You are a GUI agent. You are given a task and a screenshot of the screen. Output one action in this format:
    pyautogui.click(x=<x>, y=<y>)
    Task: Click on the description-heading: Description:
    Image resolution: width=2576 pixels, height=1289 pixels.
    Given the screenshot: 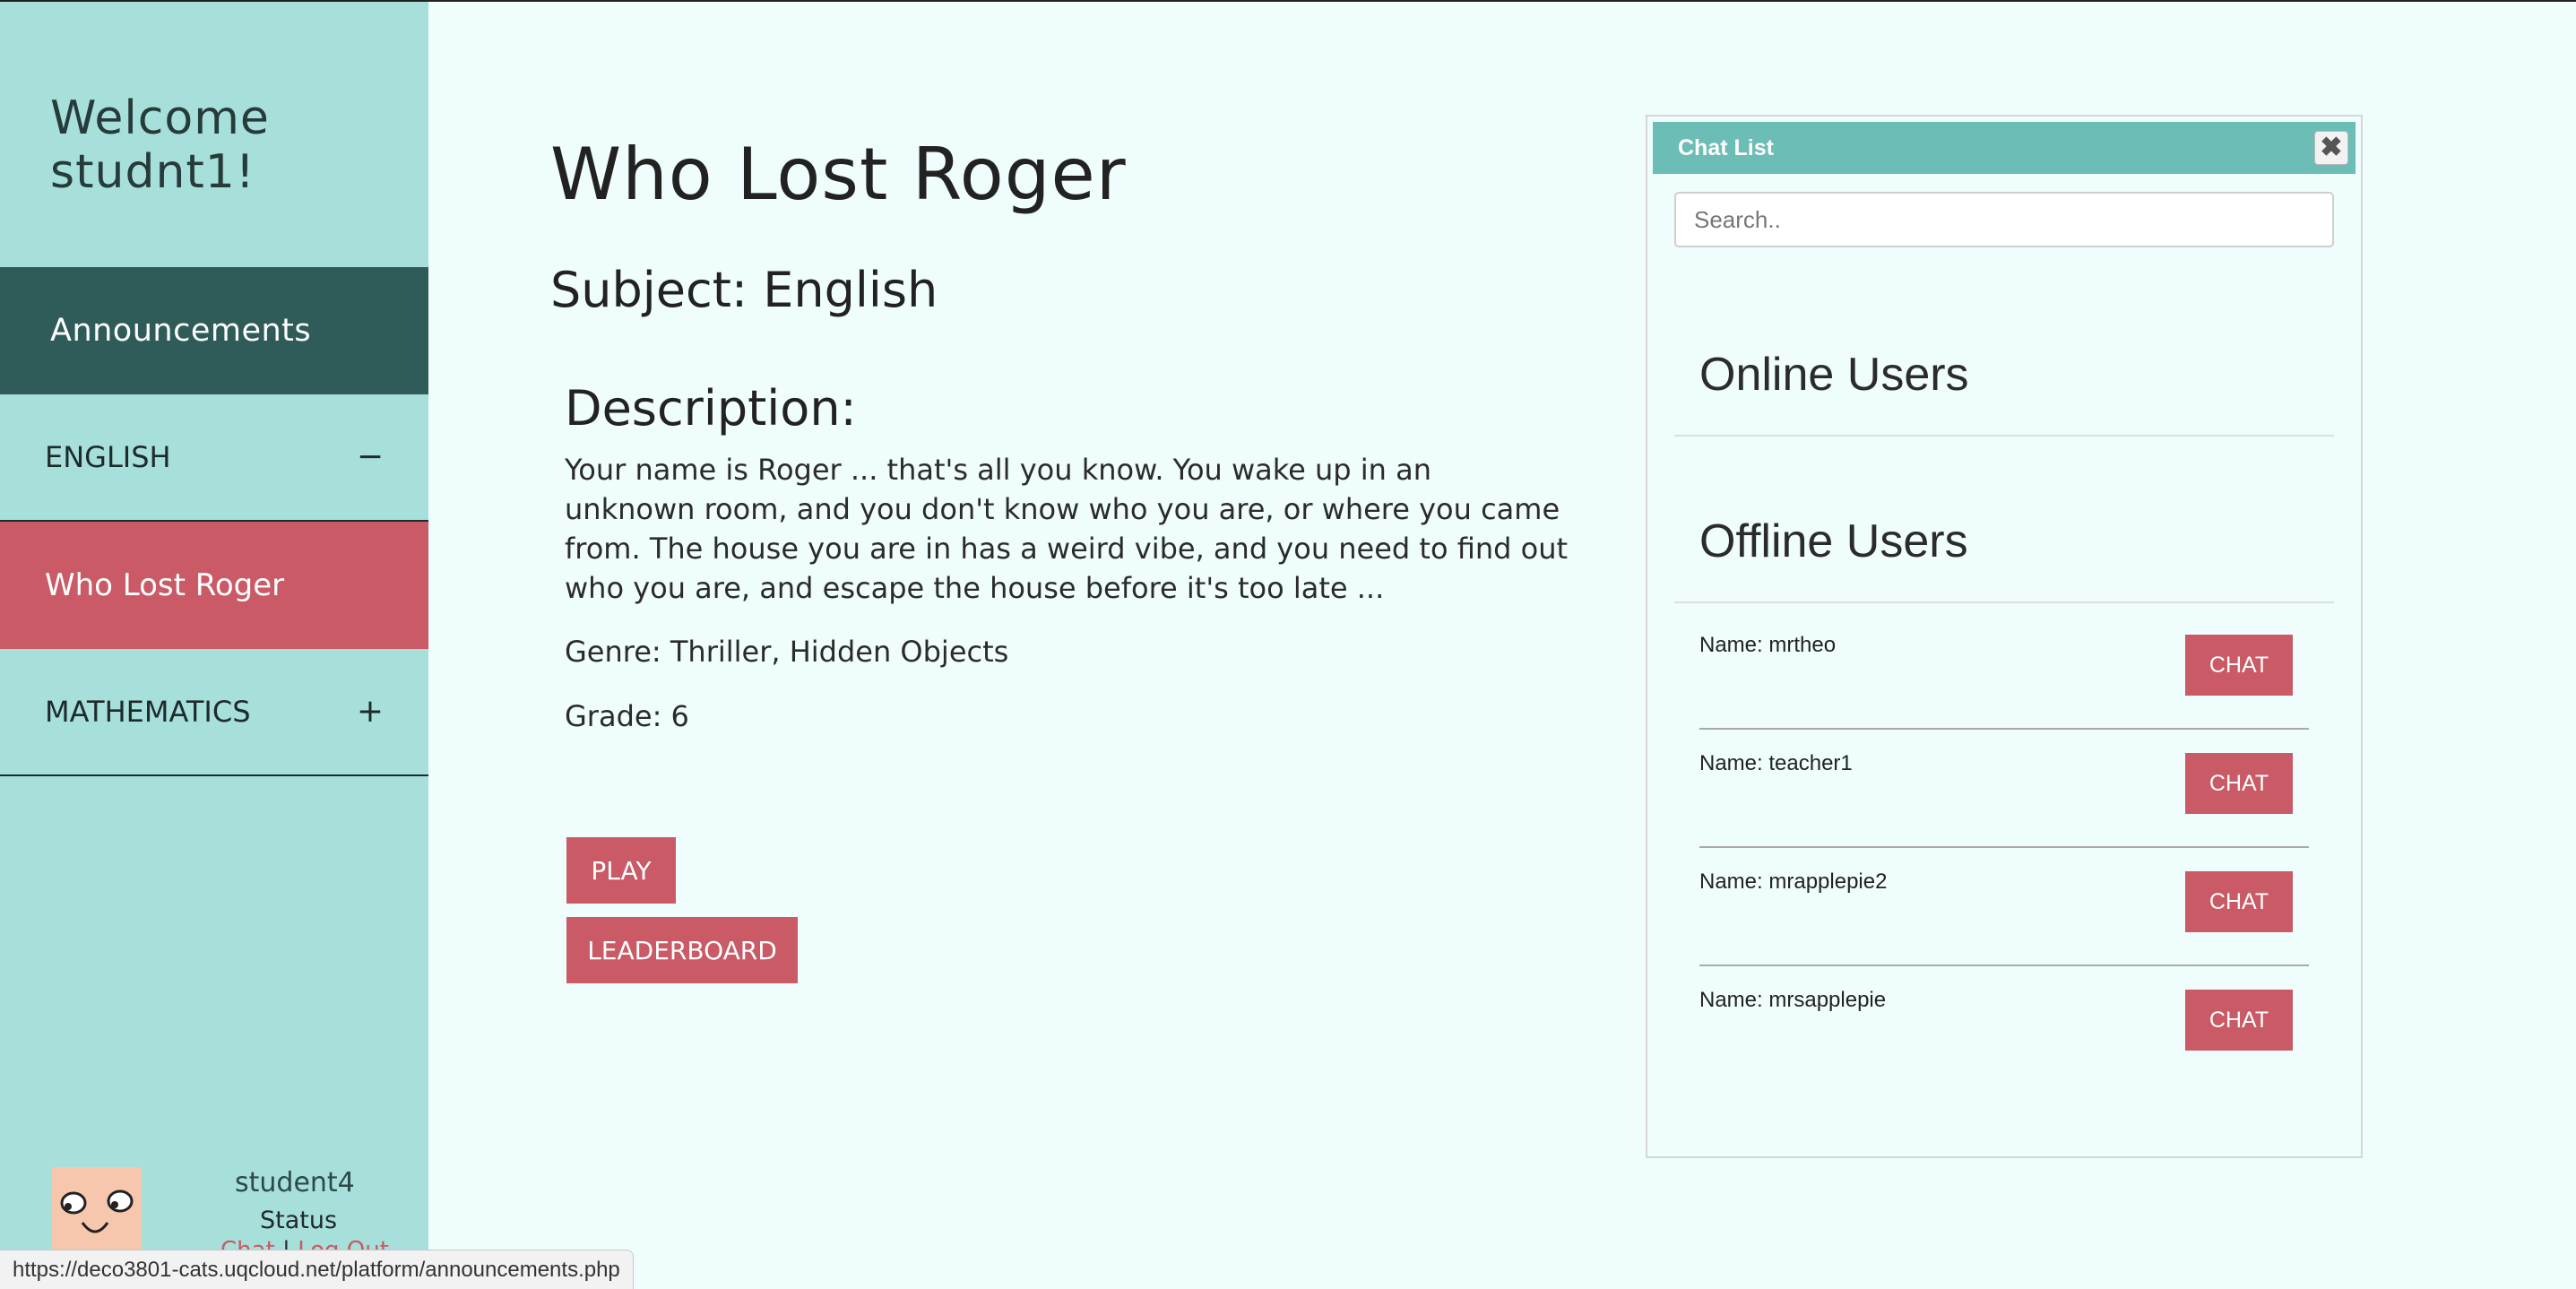 What is the action you would take?
    pyautogui.click(x=711, y=408)
    